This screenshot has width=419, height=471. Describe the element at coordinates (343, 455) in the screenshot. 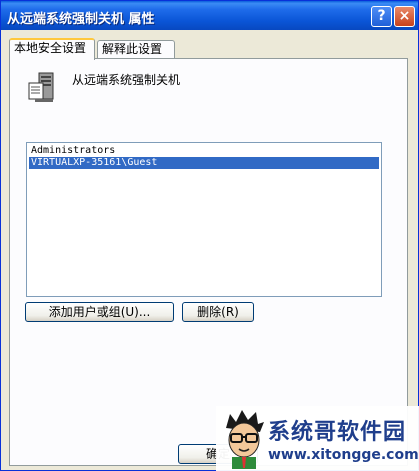

I see `watermark-url: www.xitongge.com` at that location.